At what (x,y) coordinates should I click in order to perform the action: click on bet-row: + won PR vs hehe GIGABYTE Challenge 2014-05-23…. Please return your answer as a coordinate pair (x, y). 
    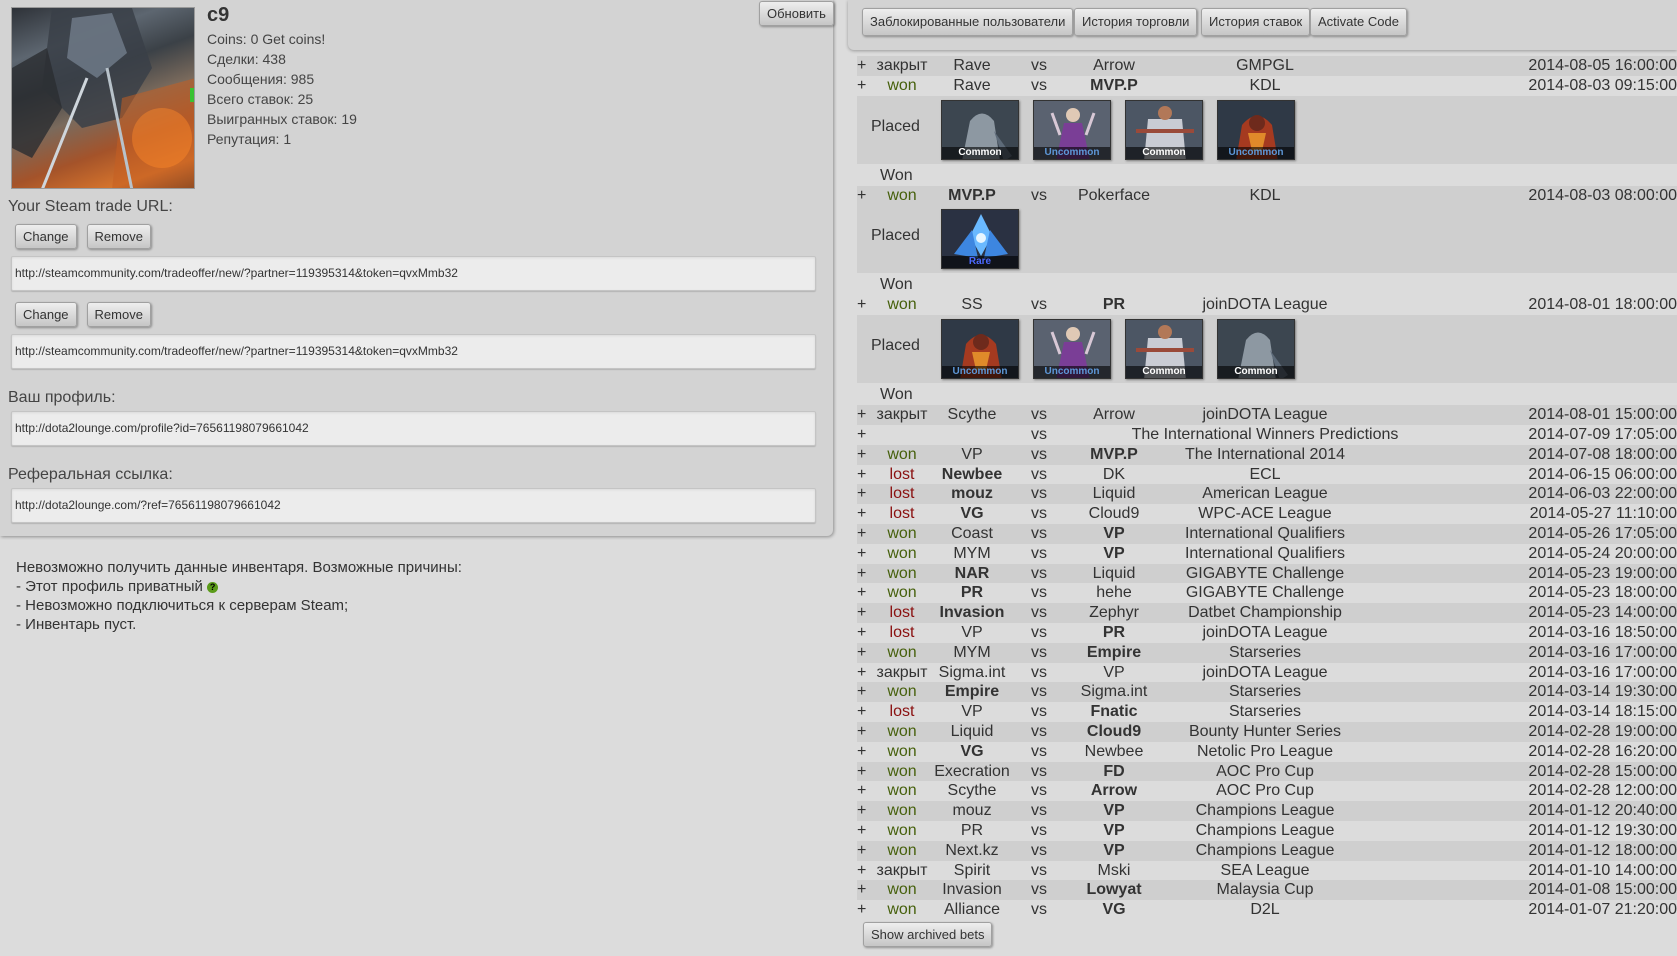
    Looking at the image, I should click on (1267, 593).